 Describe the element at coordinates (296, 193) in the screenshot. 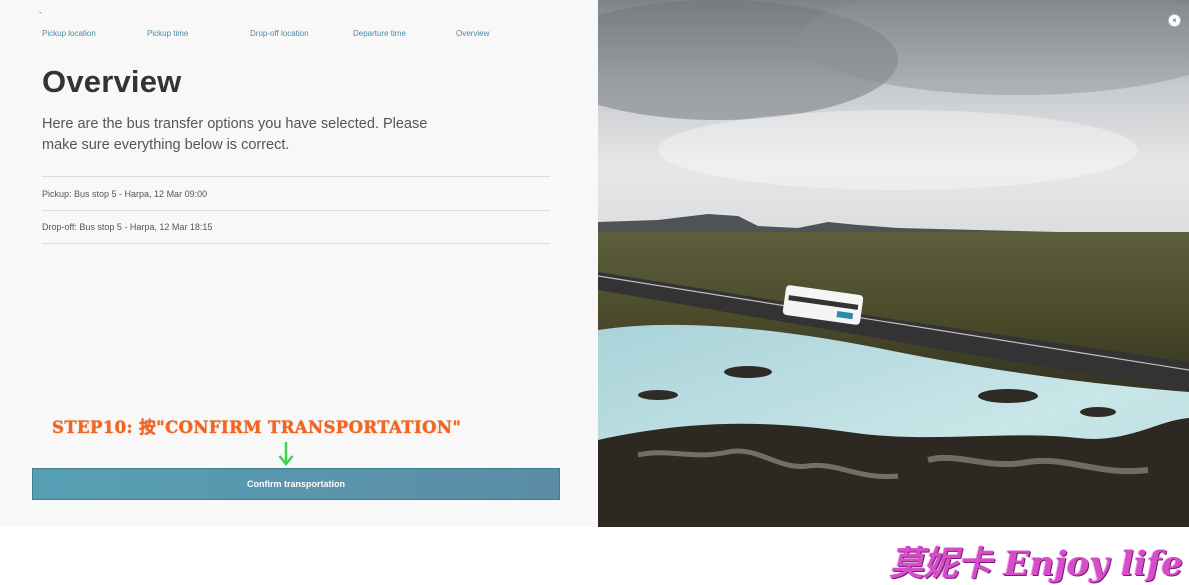

I see `pickup-row: Pickup: Bus stop 5 - Harpa, 12 Mar 09:00` at that location.